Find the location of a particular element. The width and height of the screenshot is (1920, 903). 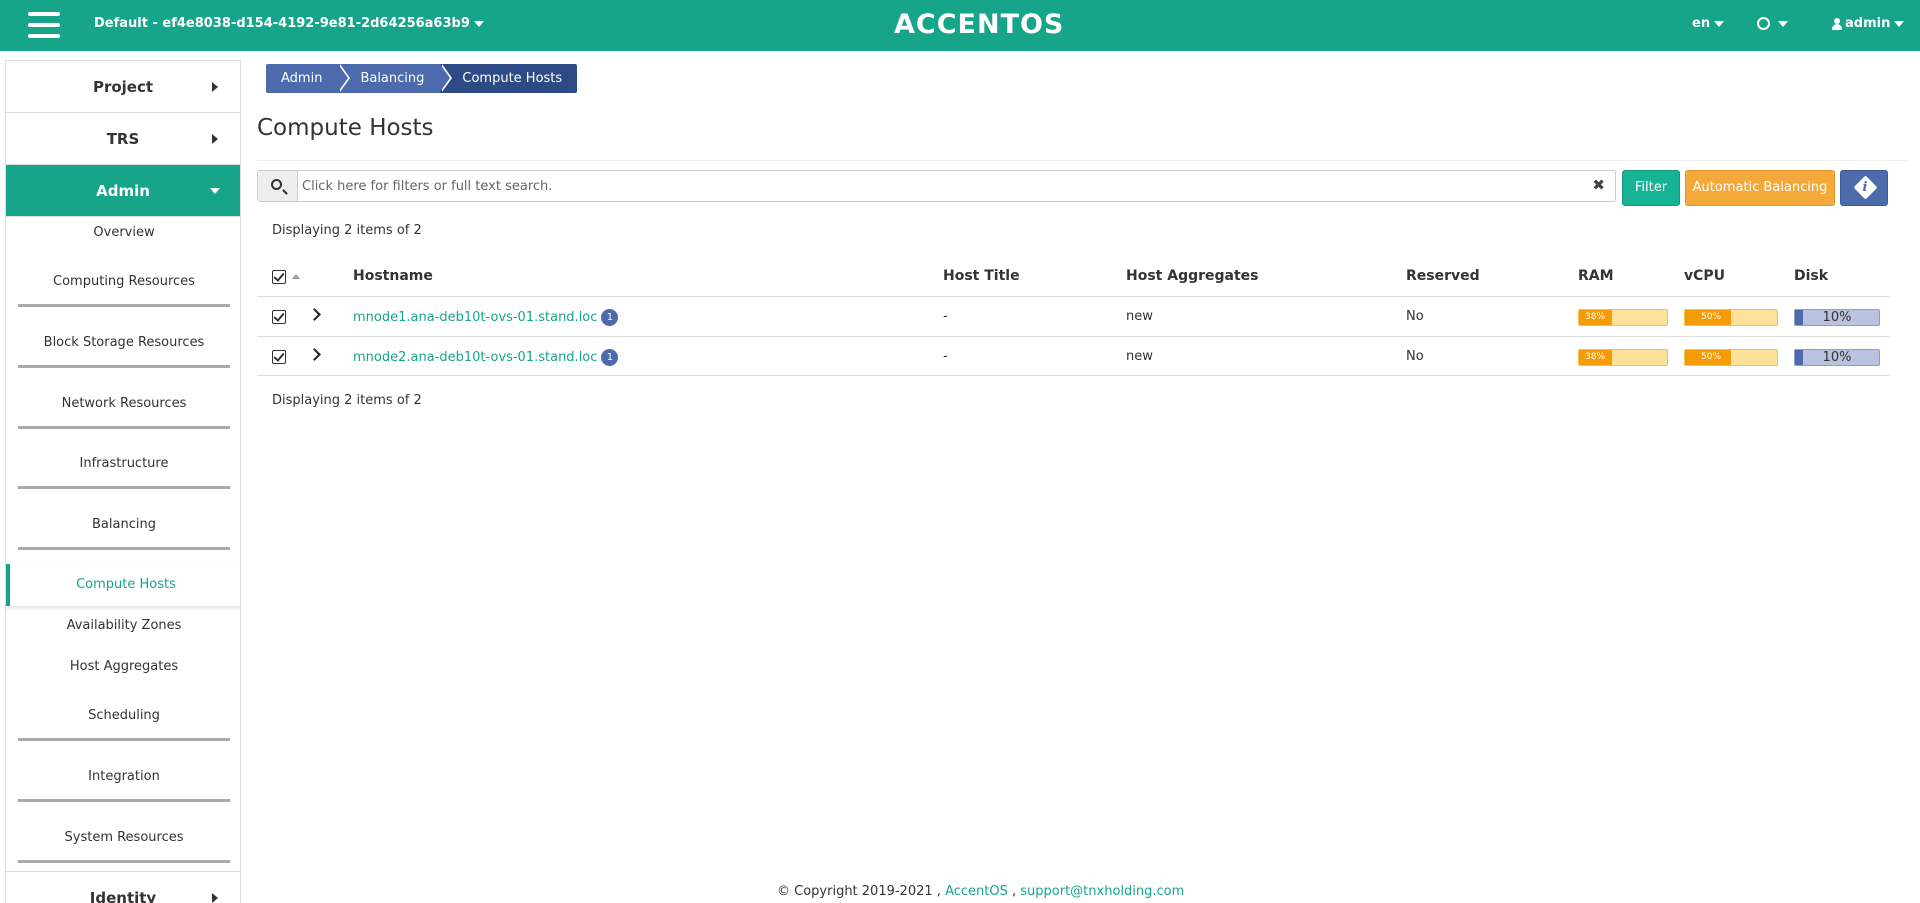

column-header-reserved: Reserved is located at coordinates (1443, 276).